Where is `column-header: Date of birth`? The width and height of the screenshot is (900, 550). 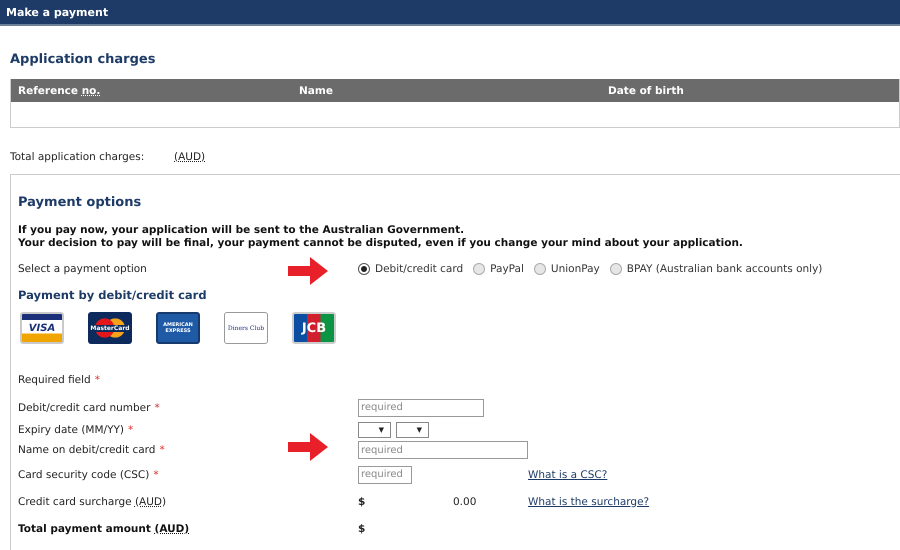 column-header: Date of birth is located at coordinates (646, 90).